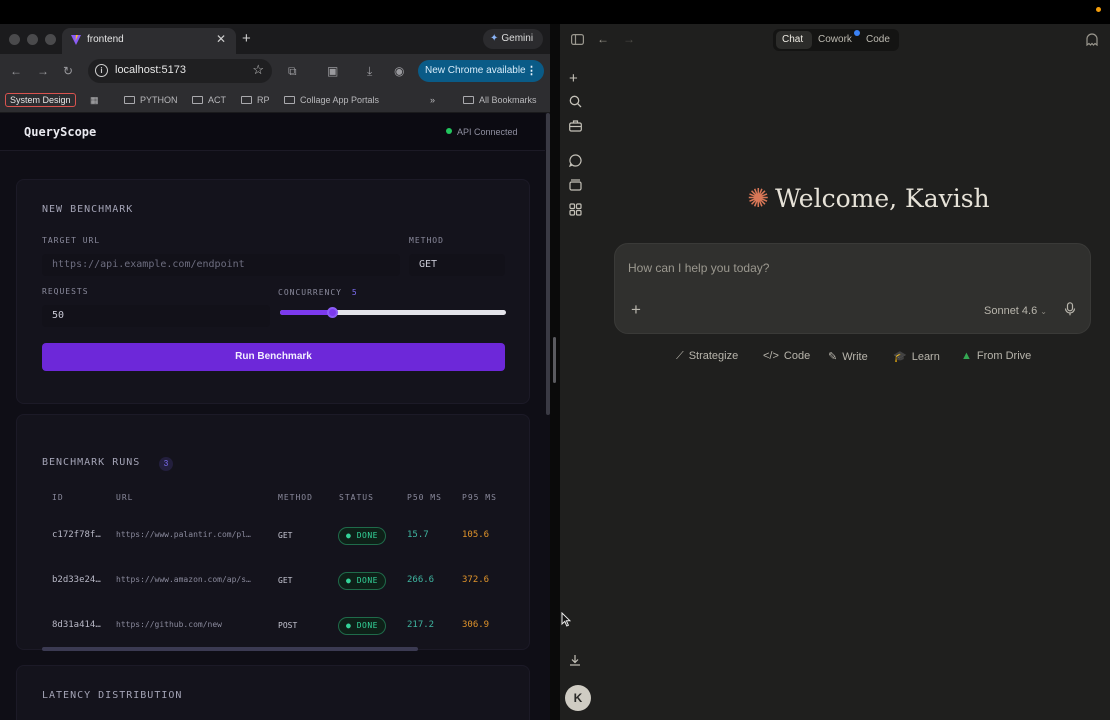  I want to click on address-bar: i localhost:5173 ☆, so click(180, 71).